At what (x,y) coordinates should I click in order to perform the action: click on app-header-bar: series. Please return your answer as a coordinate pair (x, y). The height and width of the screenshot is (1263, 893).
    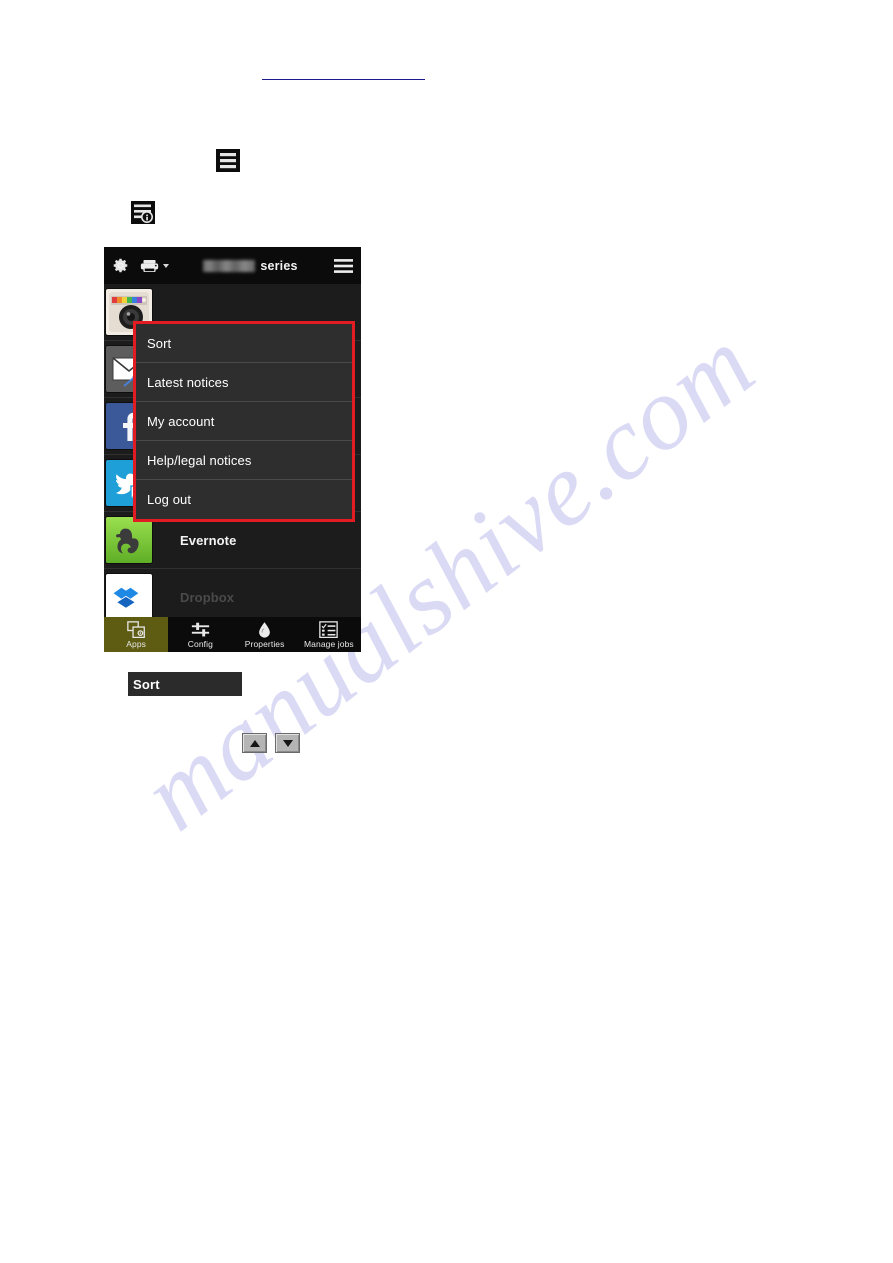
    Looking at the image, I should click on (232, 265).